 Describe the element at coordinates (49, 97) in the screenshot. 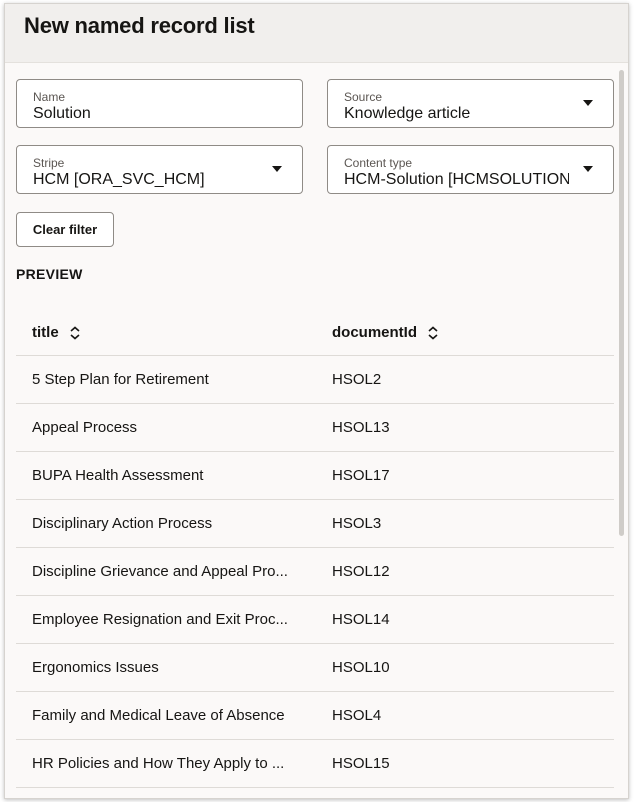

I see `name-field-label: Name` at that location.